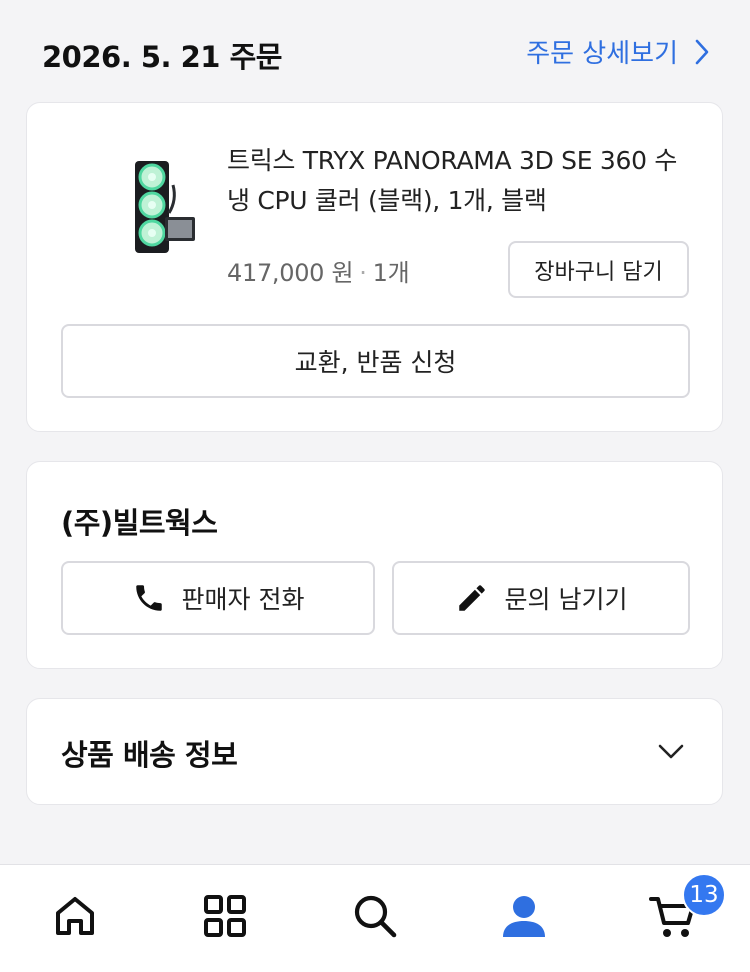 This screenshot has height=972, width=750. I want to click on shipping-info-card: 상품 배송 정보, so click(374, 751).